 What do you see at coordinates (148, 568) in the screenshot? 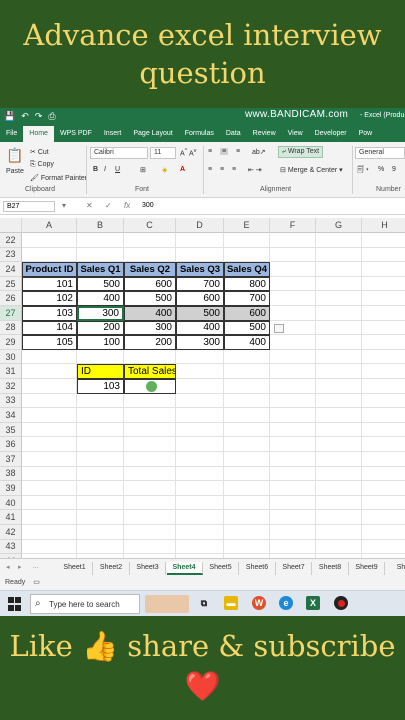
I see `sheet-tab-sheet3: Sheet3` at bounding box center [148, 568].